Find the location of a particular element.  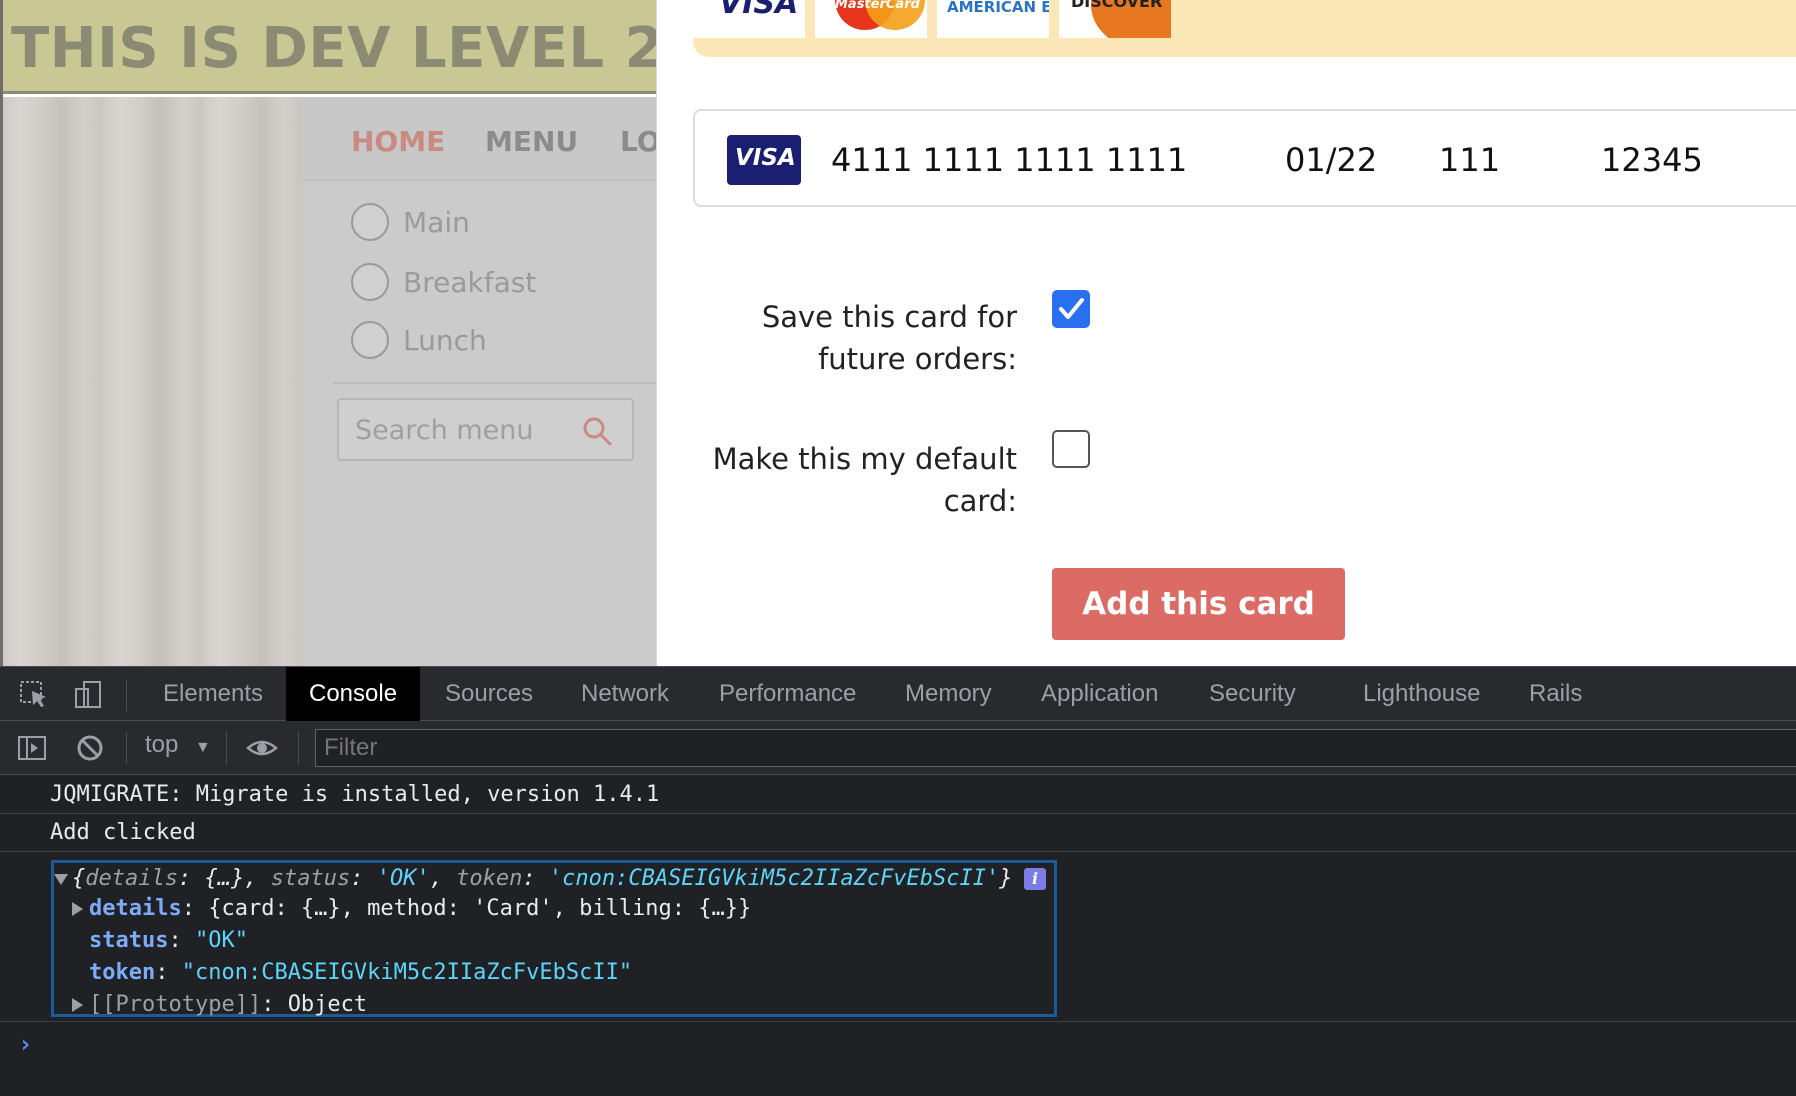

tab-lighthouse: Lighthouse is located at coordinates (1421, 694).